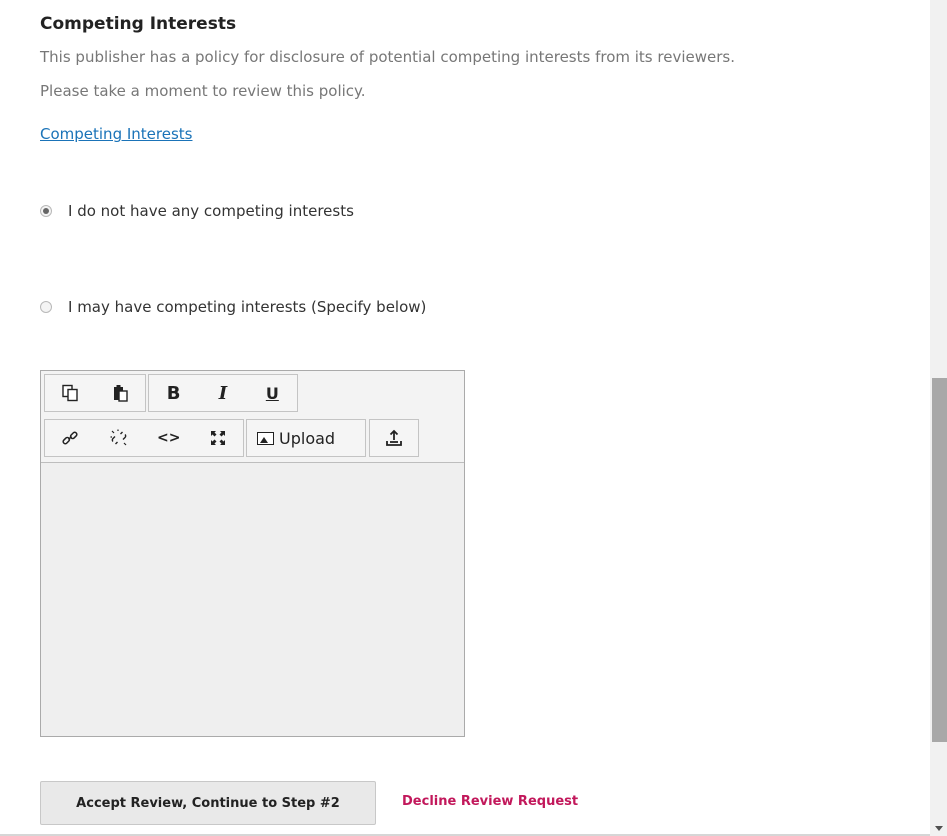 The image size is (947, 836). I want to click on link-icon, so click(70, 438).